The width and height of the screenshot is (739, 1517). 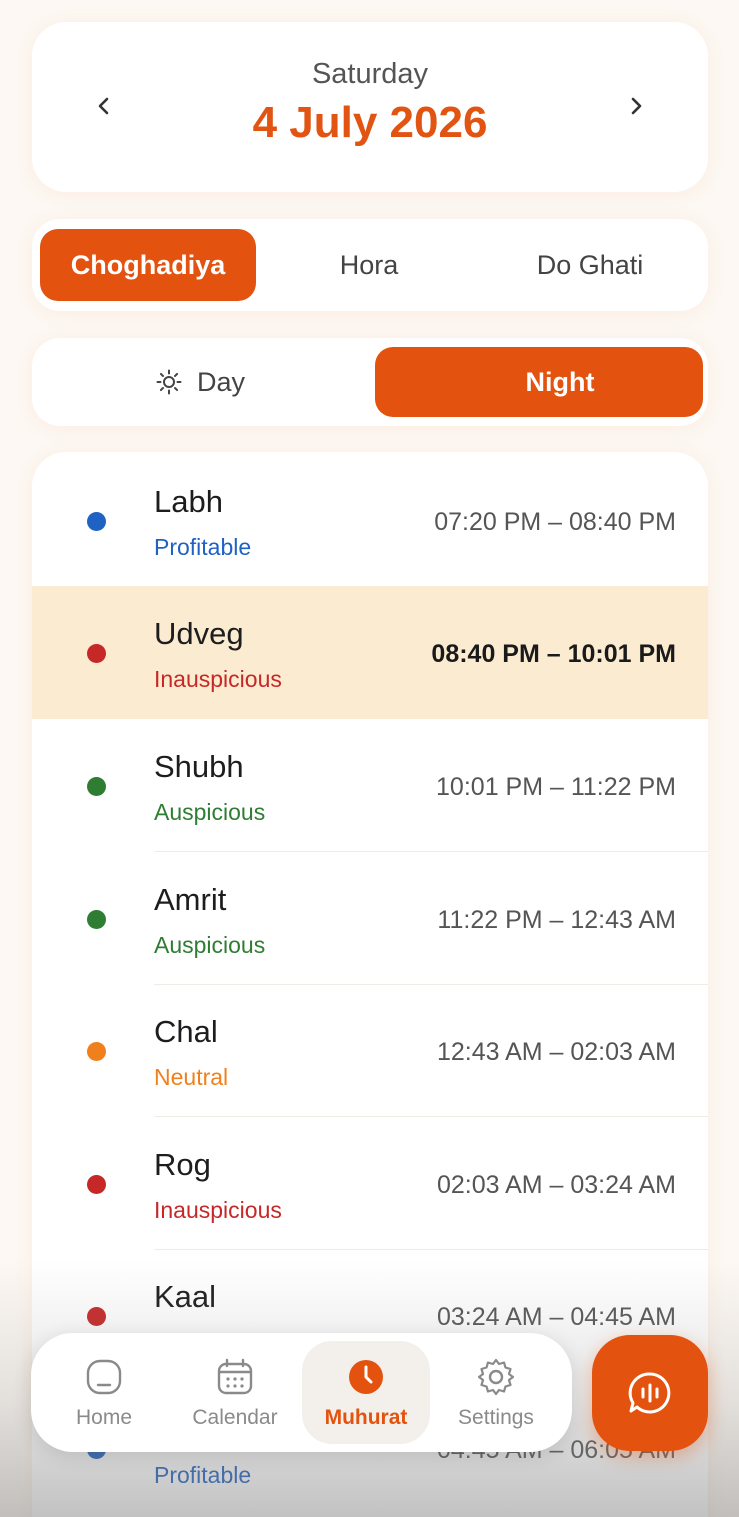 I want to click on list-item: Chal Neutral 12:43 AM – 02:03 AM, so click(x=370, y=1050).